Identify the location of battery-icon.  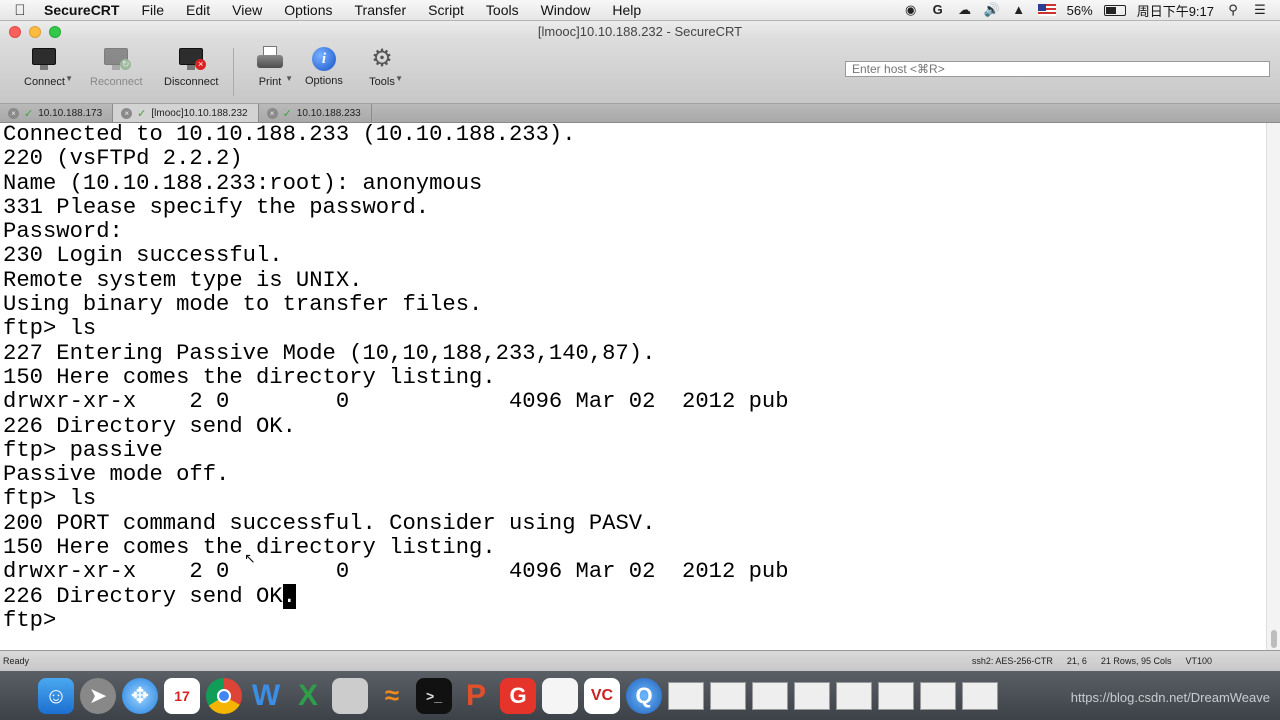
(1114, 10).